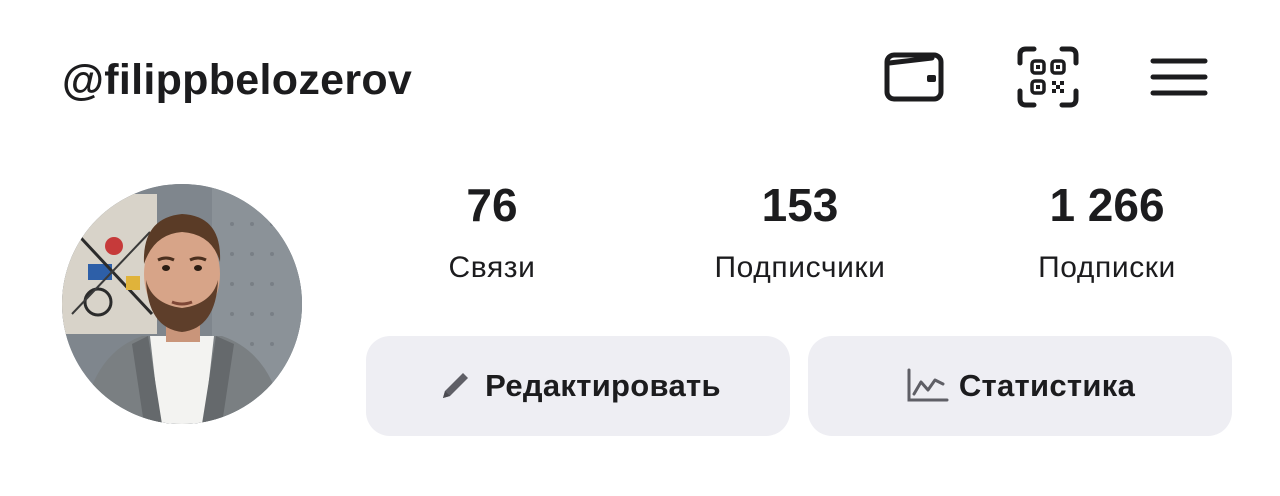 The width and height of the screenshot is (1280, 496). I want to click on menu-icon, so click(1179, 77).